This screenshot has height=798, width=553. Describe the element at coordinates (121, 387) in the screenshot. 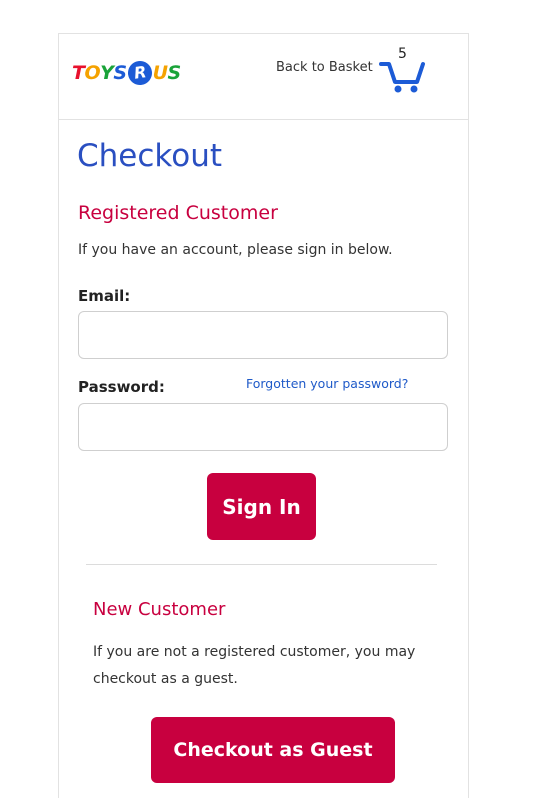

I see `password-label: Password:` at that location.